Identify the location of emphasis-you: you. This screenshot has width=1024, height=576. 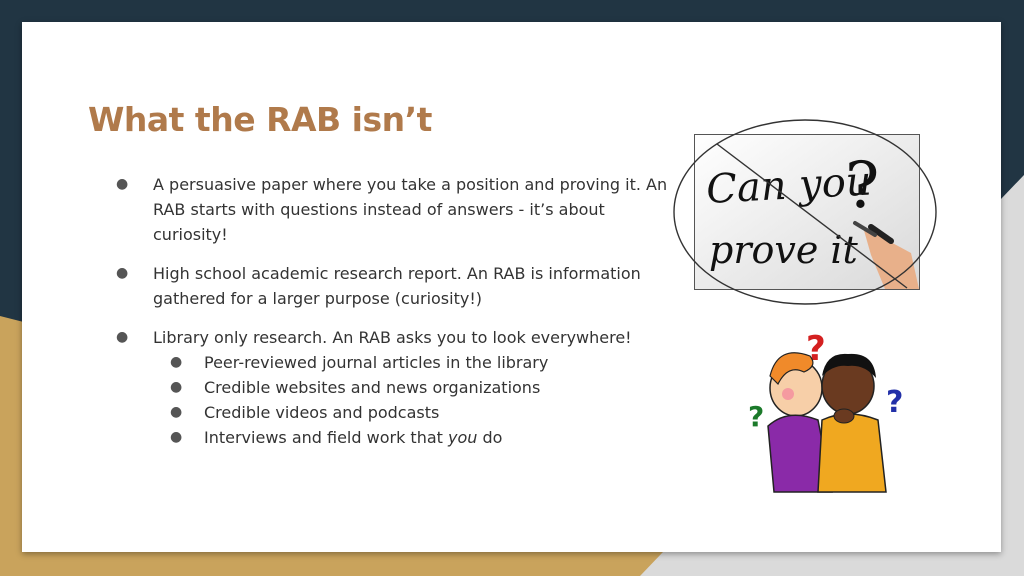
(463, 437).